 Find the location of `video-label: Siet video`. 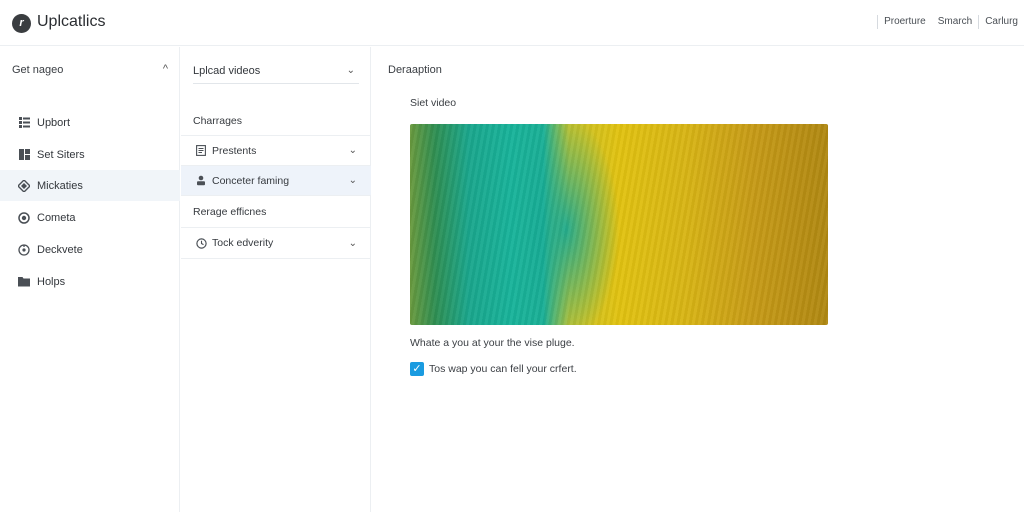

video-label: Siet video is located at coordinates (433, 103).